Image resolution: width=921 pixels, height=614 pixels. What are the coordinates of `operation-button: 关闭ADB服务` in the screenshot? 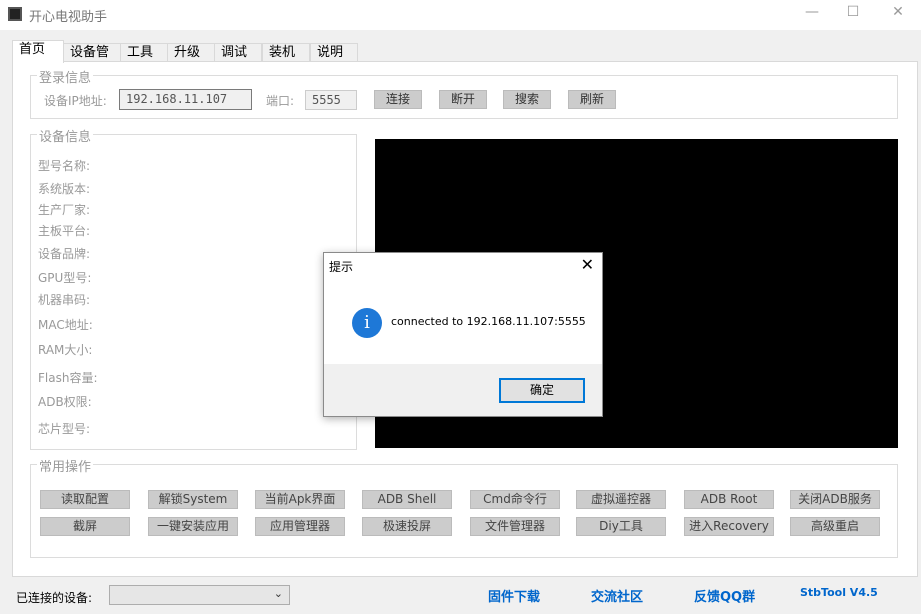 It's located at (835, 499).